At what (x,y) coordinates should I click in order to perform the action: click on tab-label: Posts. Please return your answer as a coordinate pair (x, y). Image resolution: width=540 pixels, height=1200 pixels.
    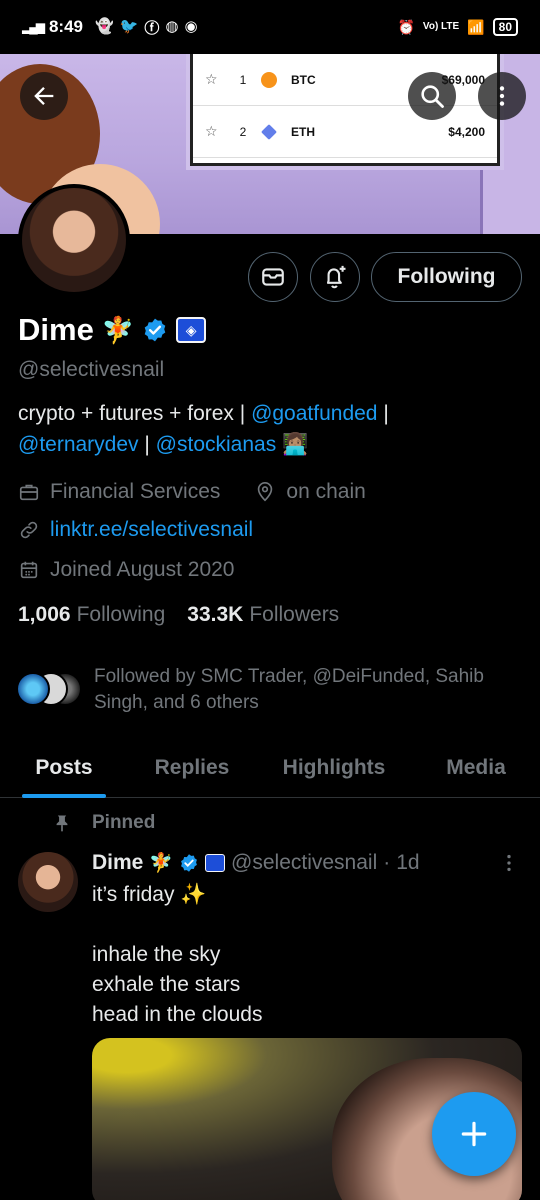
    Looking at the image, I should click on (64, 767).